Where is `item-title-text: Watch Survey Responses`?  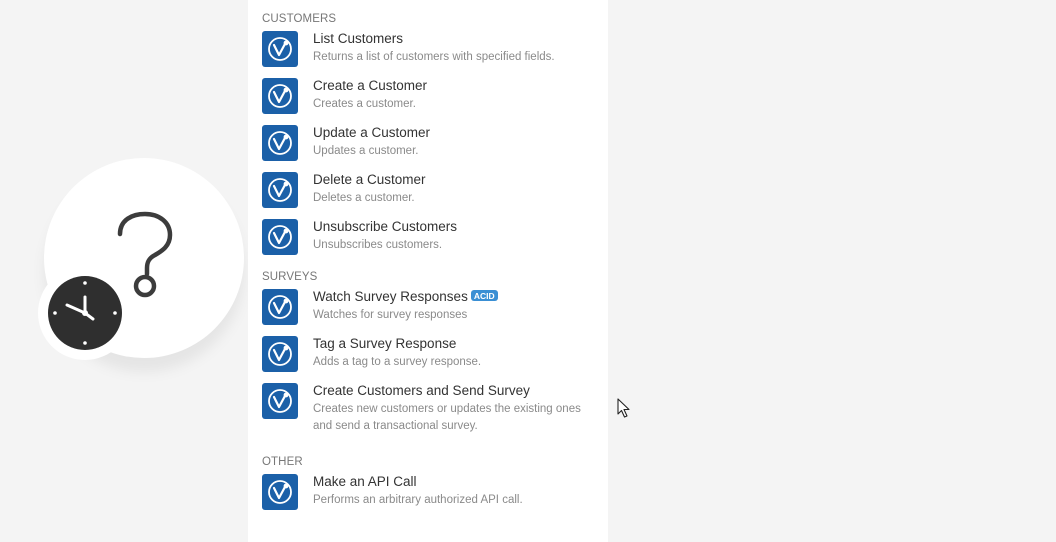
item-title-text: Watch Survey Responses is located at coordinates (390, 296).